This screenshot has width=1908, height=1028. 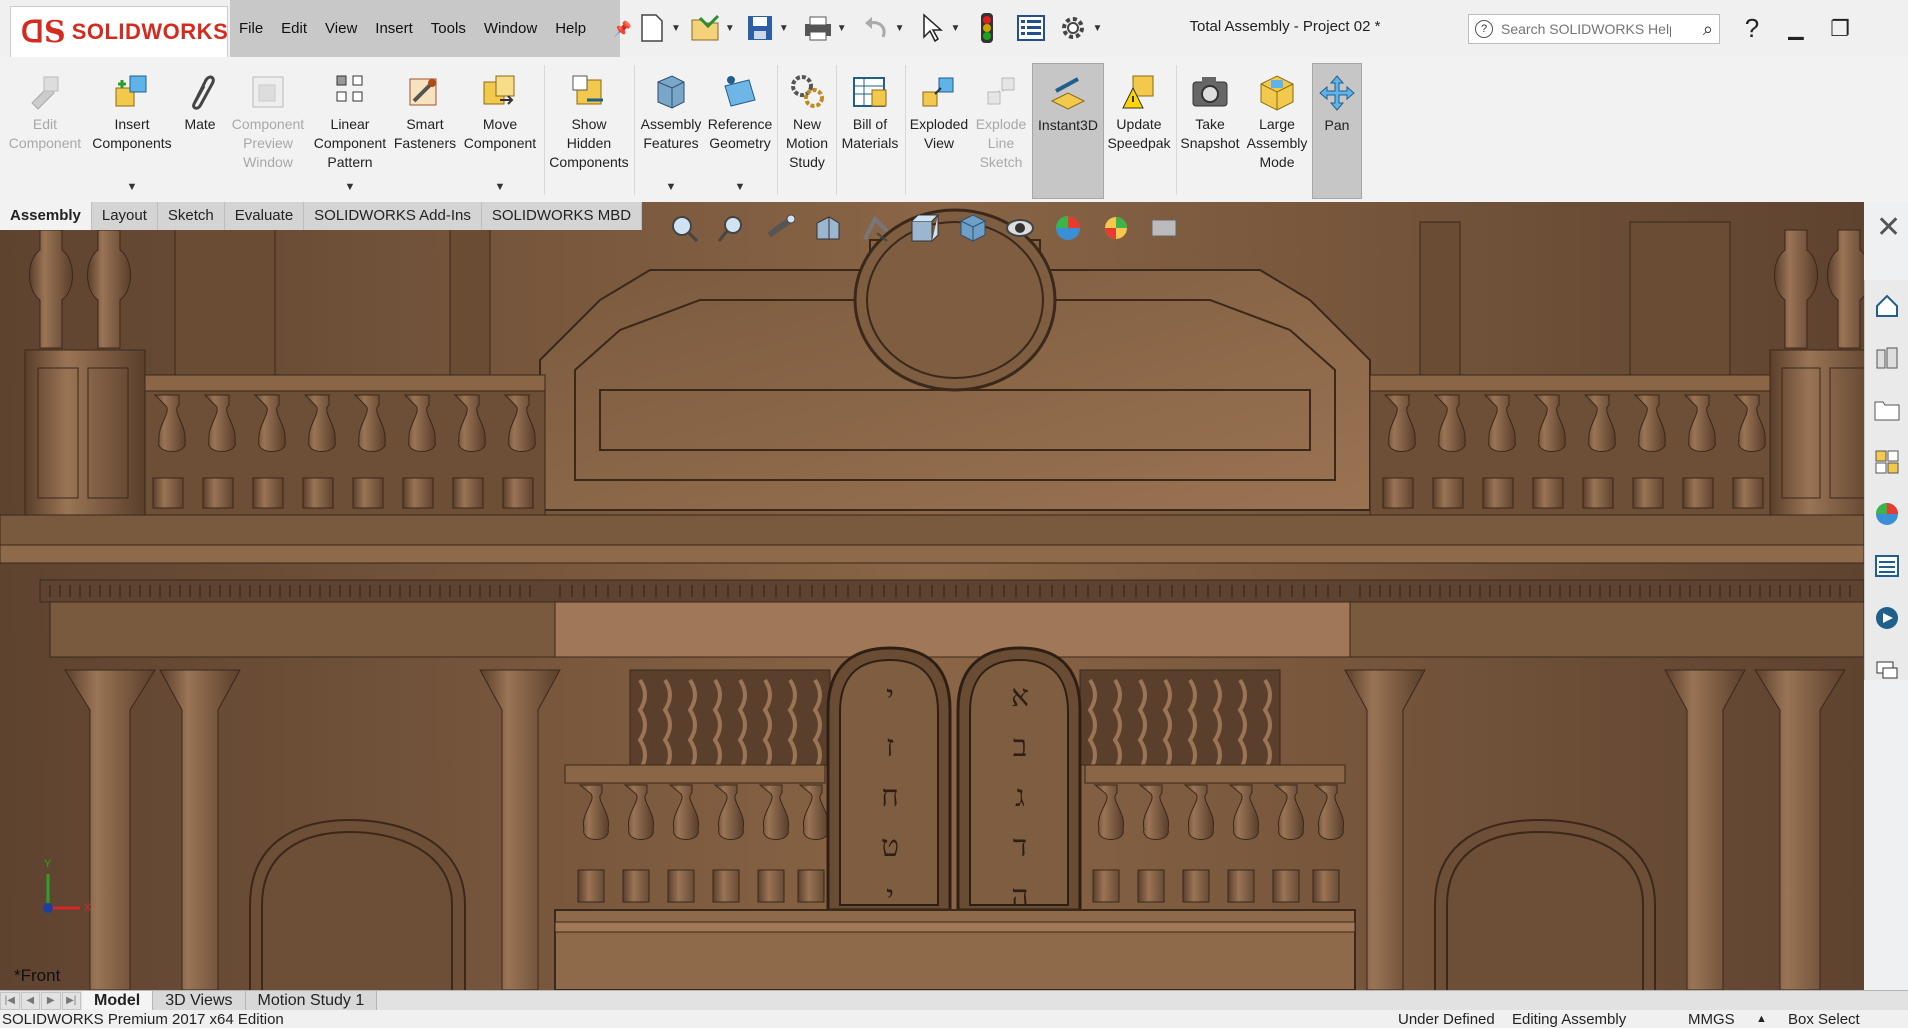 What do you see at coordinates (251, 28) in the screenshot?
I see `menu-file: File` at bounding box center [251, 28].